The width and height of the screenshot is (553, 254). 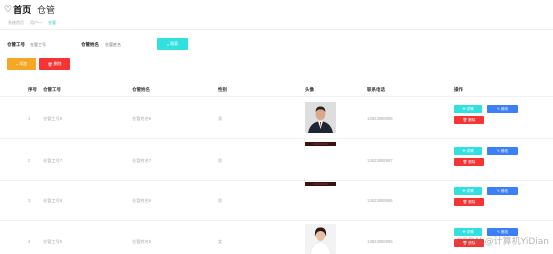 I want to click on breadcrumb: 系统首页 用户一 仓管, so click(x=32, y=23).